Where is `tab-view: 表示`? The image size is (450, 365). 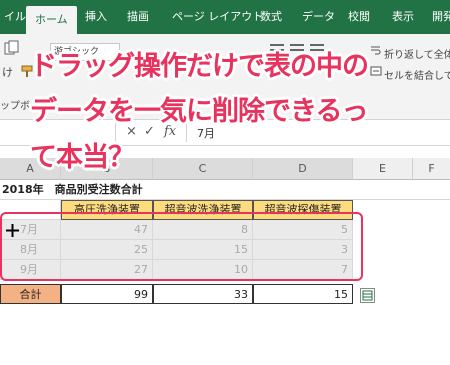 tab-view: 表示 is located at coordinates (403, 17).